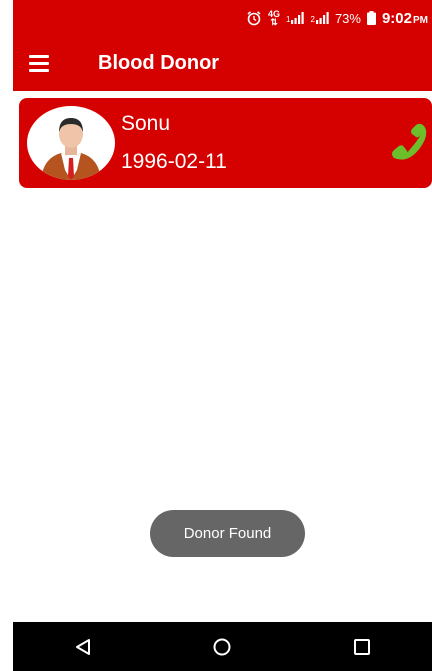 The height and width of the screenshot is (671, 432). Describe the element at coordinates (254, 18) in the screenshot. I see `alarm-icon` at that location.